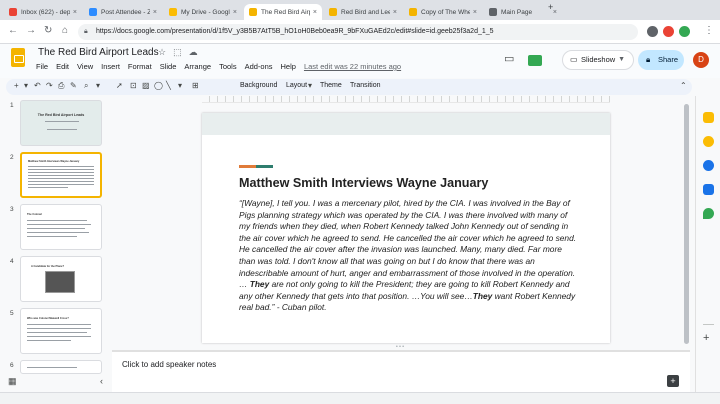 Image resolution: width=720 pixels, height=404 pixels. I want to click on browser-tab: Copy of The Wheatc×, so click(443, 12).